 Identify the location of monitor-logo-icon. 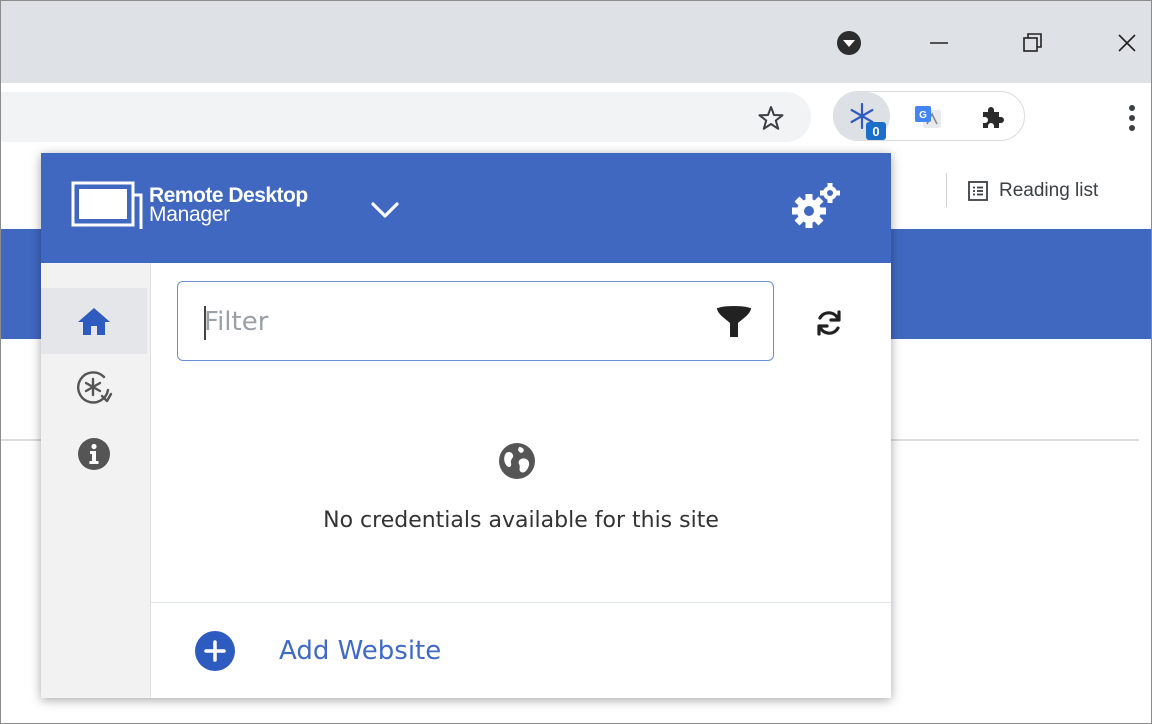
(107, 205).